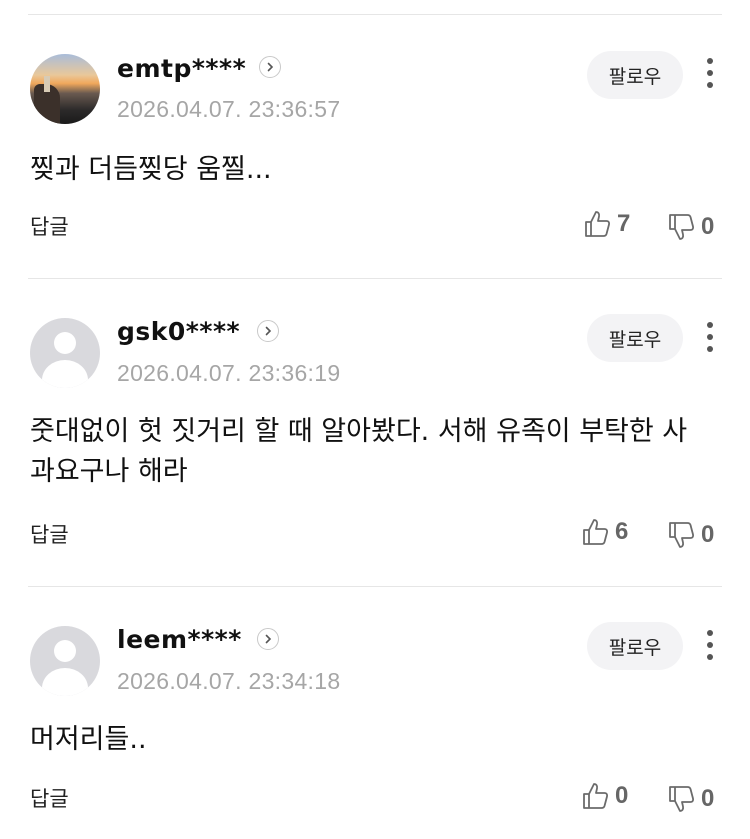 Image resolution: width=750 pixels, height=839 pixels. I want to click on like-button: 6, so click(604, 532).